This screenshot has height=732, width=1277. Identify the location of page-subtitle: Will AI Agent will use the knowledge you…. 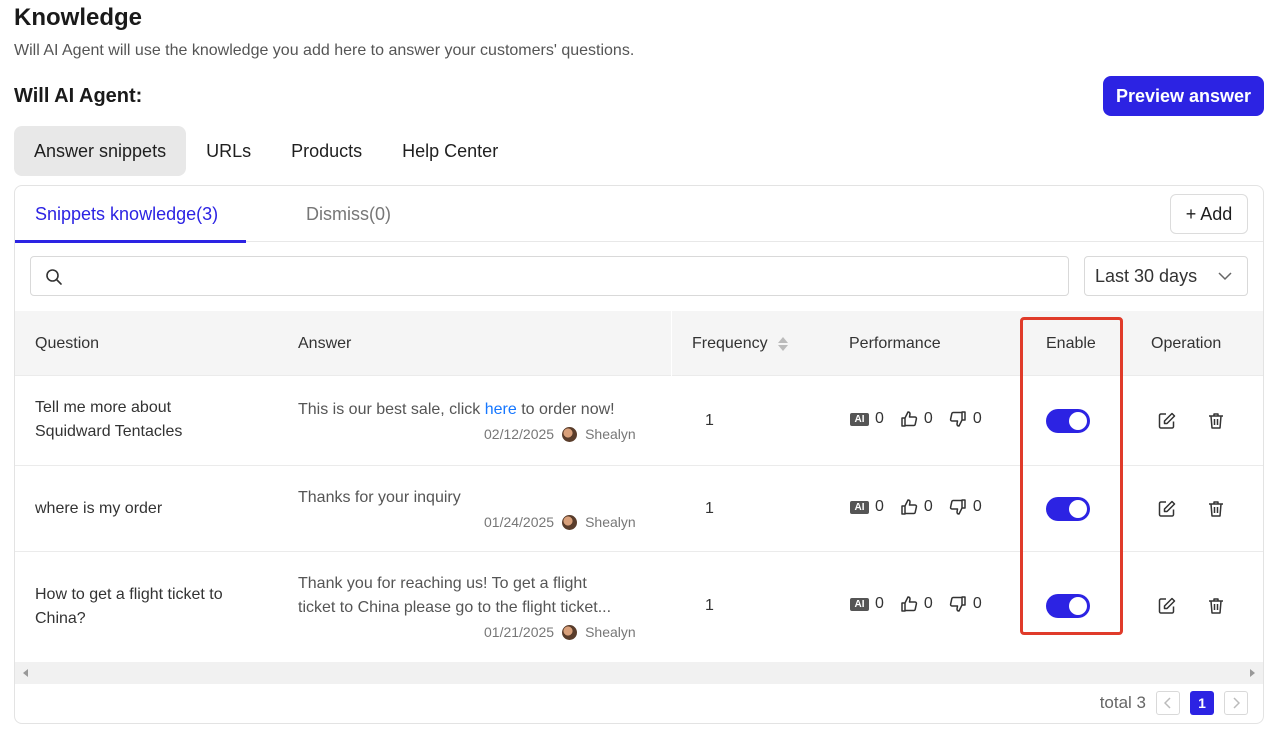
(324, 50).